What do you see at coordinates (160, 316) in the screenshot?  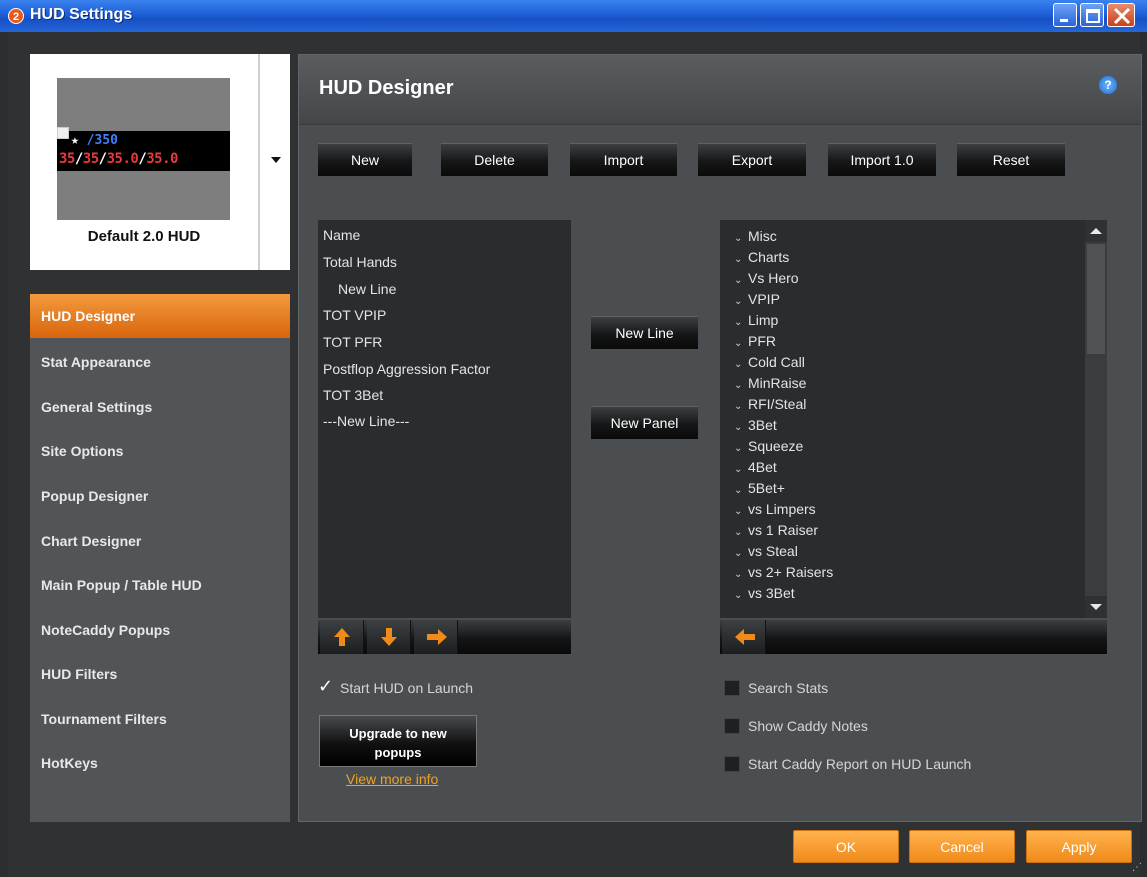 I see `sidebar-item-hud-designer: HUD Designer` at bounding box center [160, 316].